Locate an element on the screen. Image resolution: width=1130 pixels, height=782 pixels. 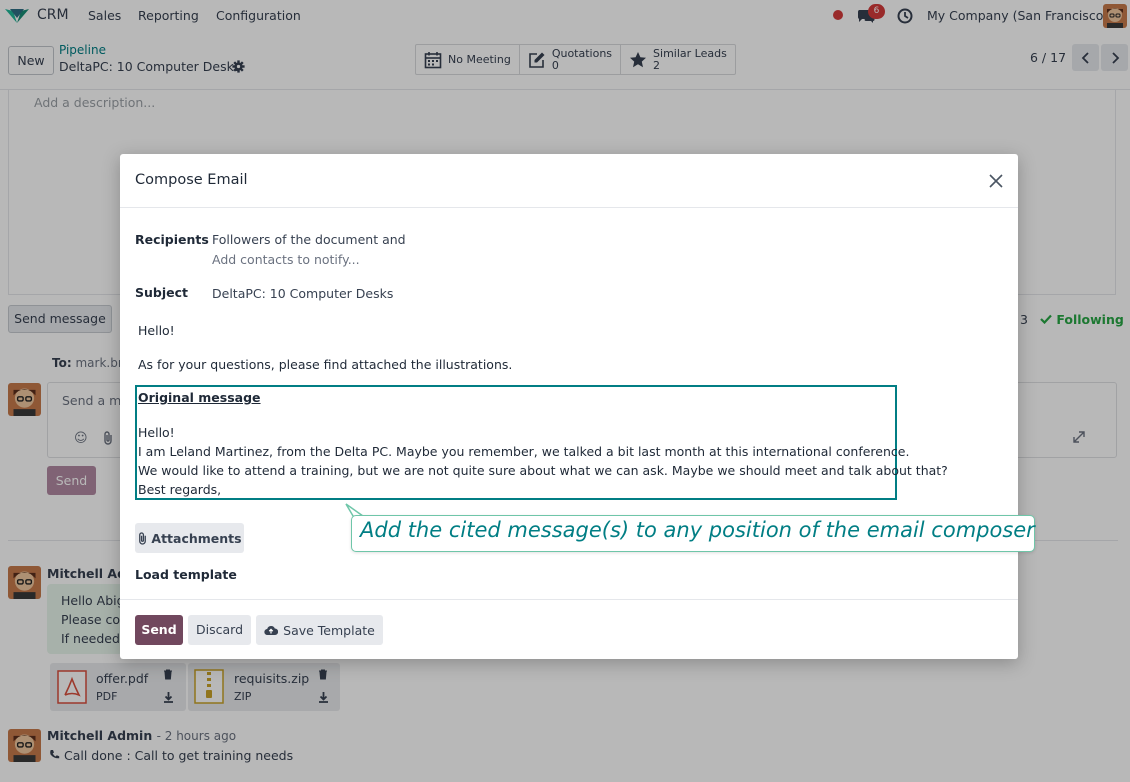
cited-message-line: Best regards, is located at coordinates (180, 489).